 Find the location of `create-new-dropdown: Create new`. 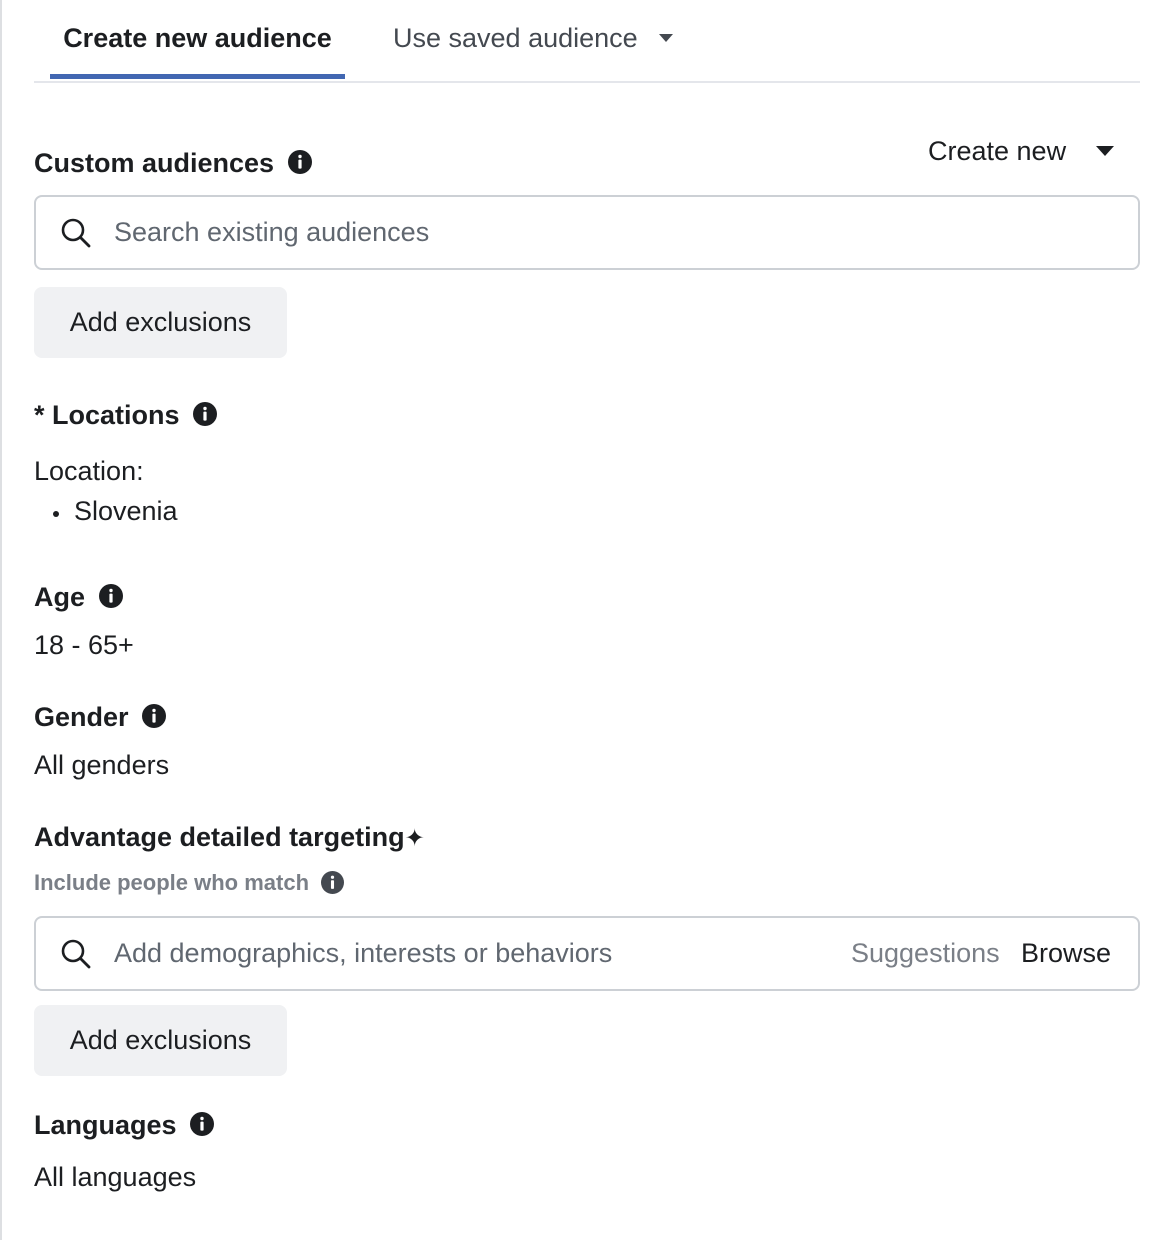

create-new-dropdown: Create new is located at coordinates (1021, 151).